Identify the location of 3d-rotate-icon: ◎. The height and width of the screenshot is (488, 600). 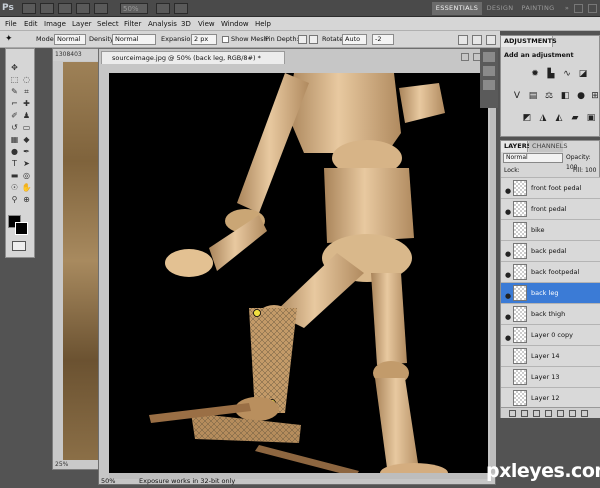
(26, 176).